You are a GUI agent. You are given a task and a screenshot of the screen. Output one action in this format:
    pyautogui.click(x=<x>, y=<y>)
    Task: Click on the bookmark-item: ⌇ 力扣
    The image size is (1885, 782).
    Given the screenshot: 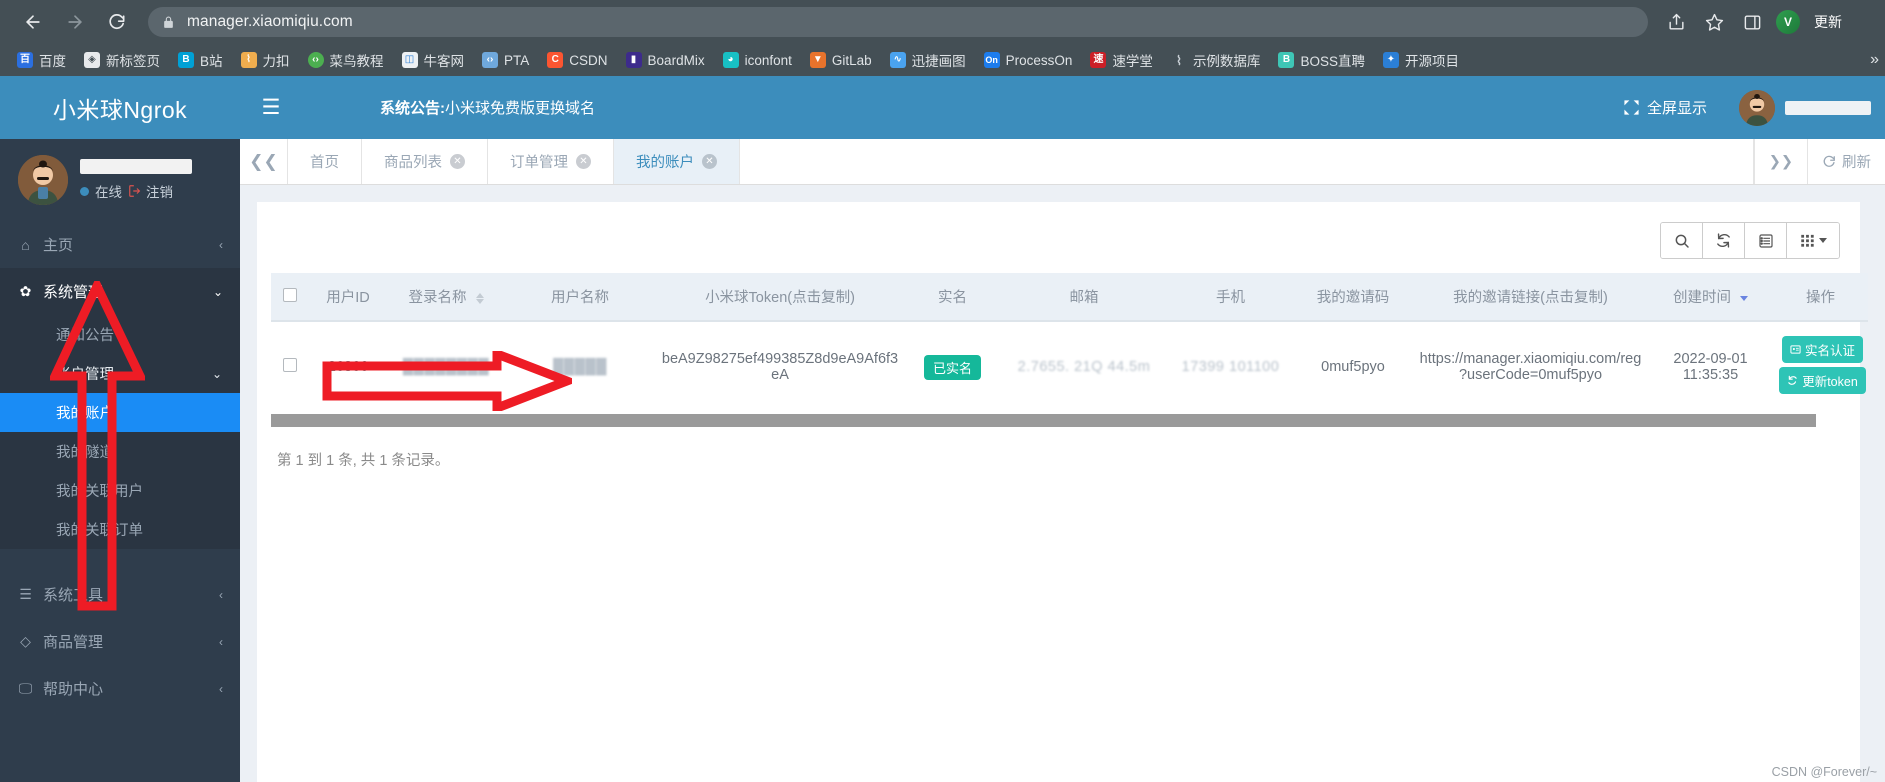 What is the action you would take?
    pyautogui.click(x=265, y=60)
    